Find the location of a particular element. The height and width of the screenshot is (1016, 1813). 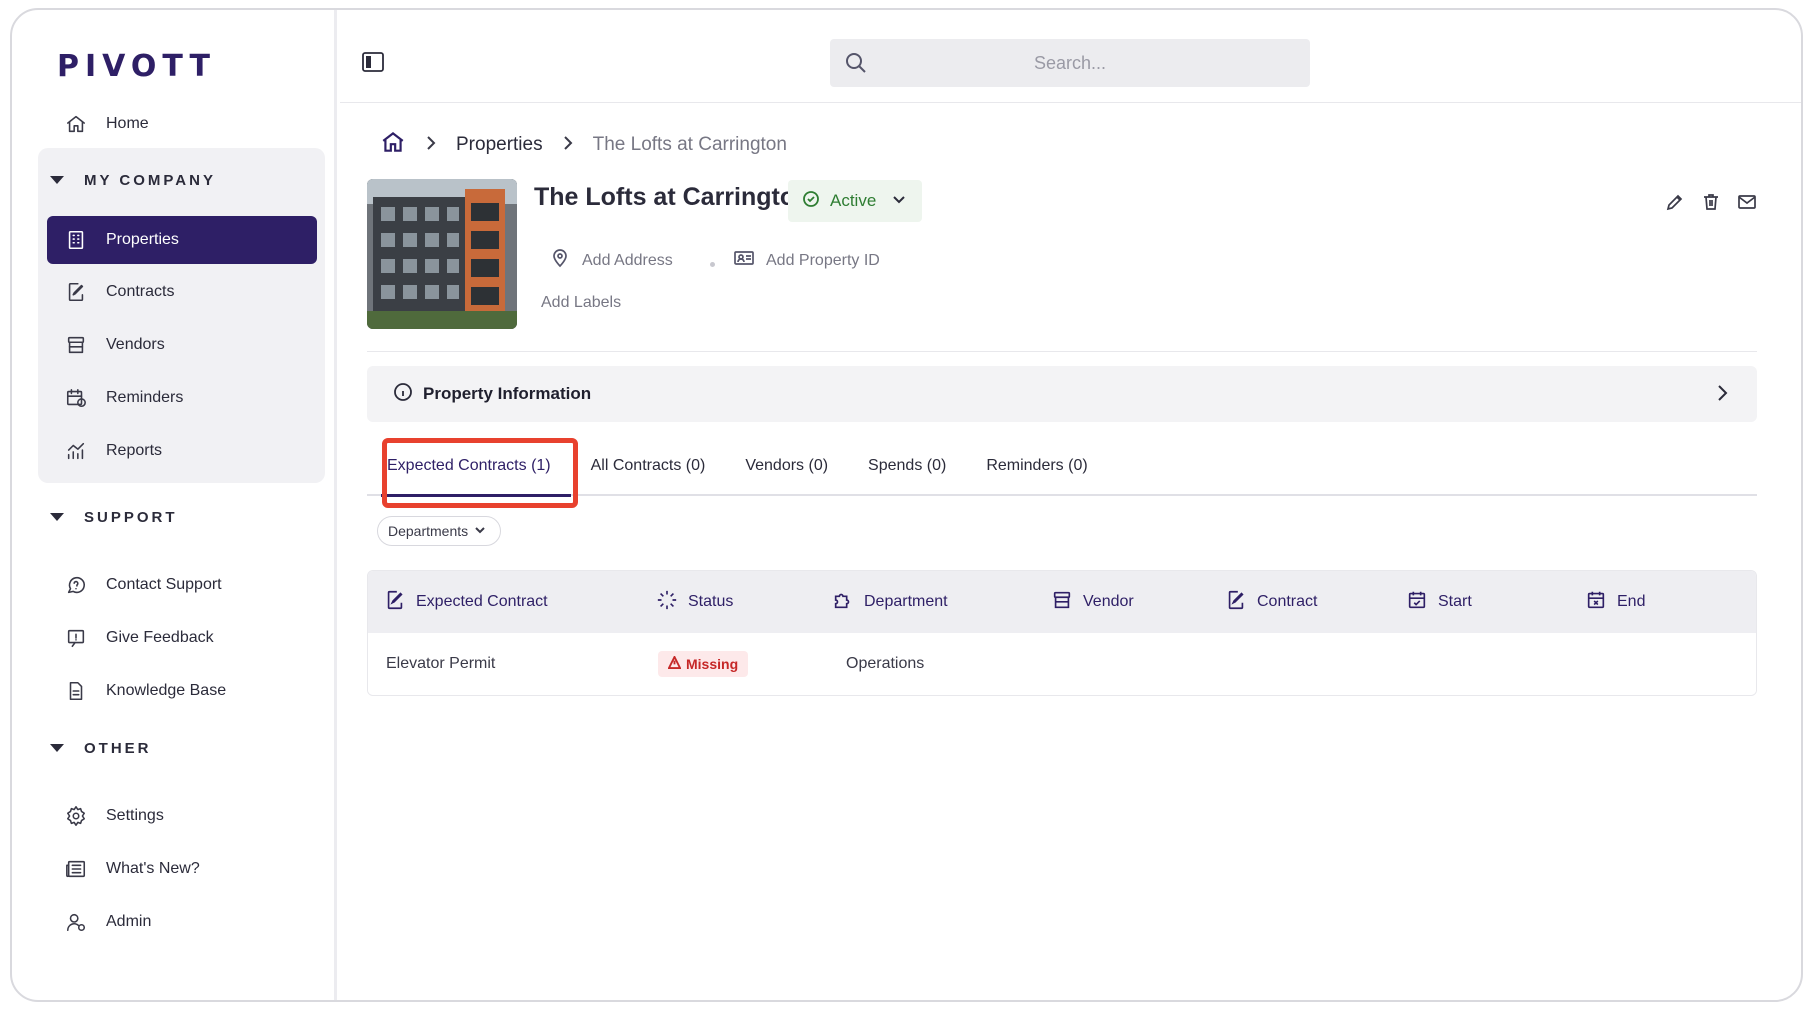

sidebar-item-contact-support: Contact Support is located at coordinates (194, 585).